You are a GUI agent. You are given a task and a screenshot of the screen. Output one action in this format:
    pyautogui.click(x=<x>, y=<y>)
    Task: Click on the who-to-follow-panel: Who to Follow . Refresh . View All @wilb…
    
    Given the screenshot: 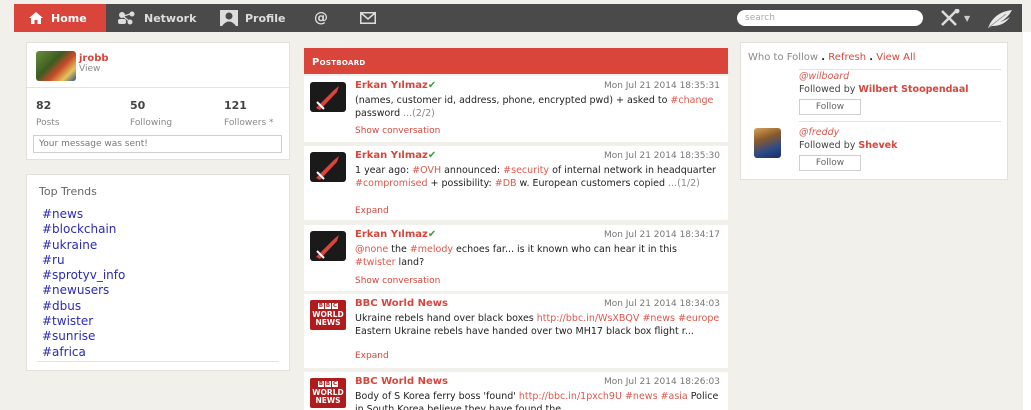 What is the action you would take?
    pyautogui.click(x=874, y=111)
    